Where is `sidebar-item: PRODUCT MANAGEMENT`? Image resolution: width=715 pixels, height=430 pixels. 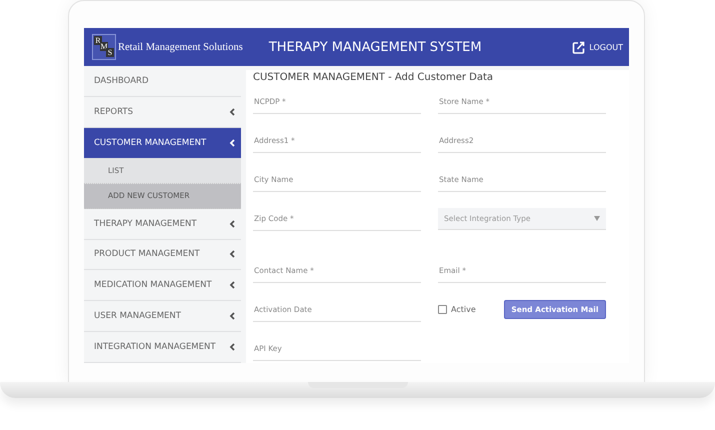 sidebar-item: PRODUCT MANAGEMENT is located at coordinates (162, 255).